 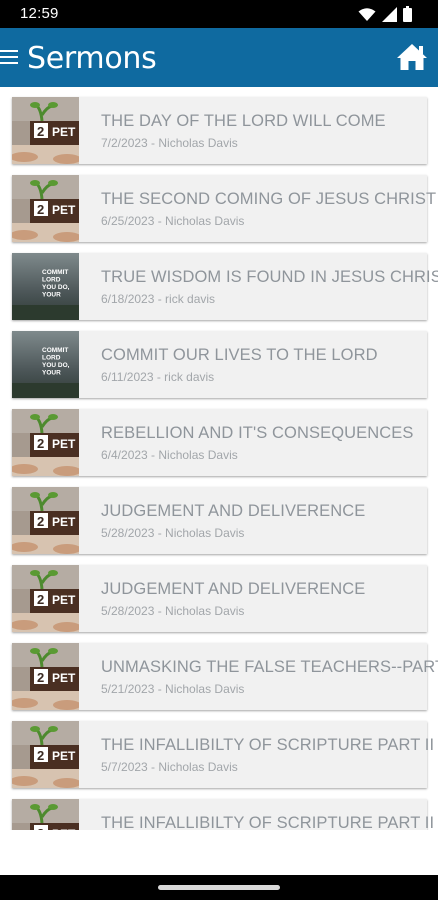 I want to click on status-time: 12:59, so click(x=39, y=13).